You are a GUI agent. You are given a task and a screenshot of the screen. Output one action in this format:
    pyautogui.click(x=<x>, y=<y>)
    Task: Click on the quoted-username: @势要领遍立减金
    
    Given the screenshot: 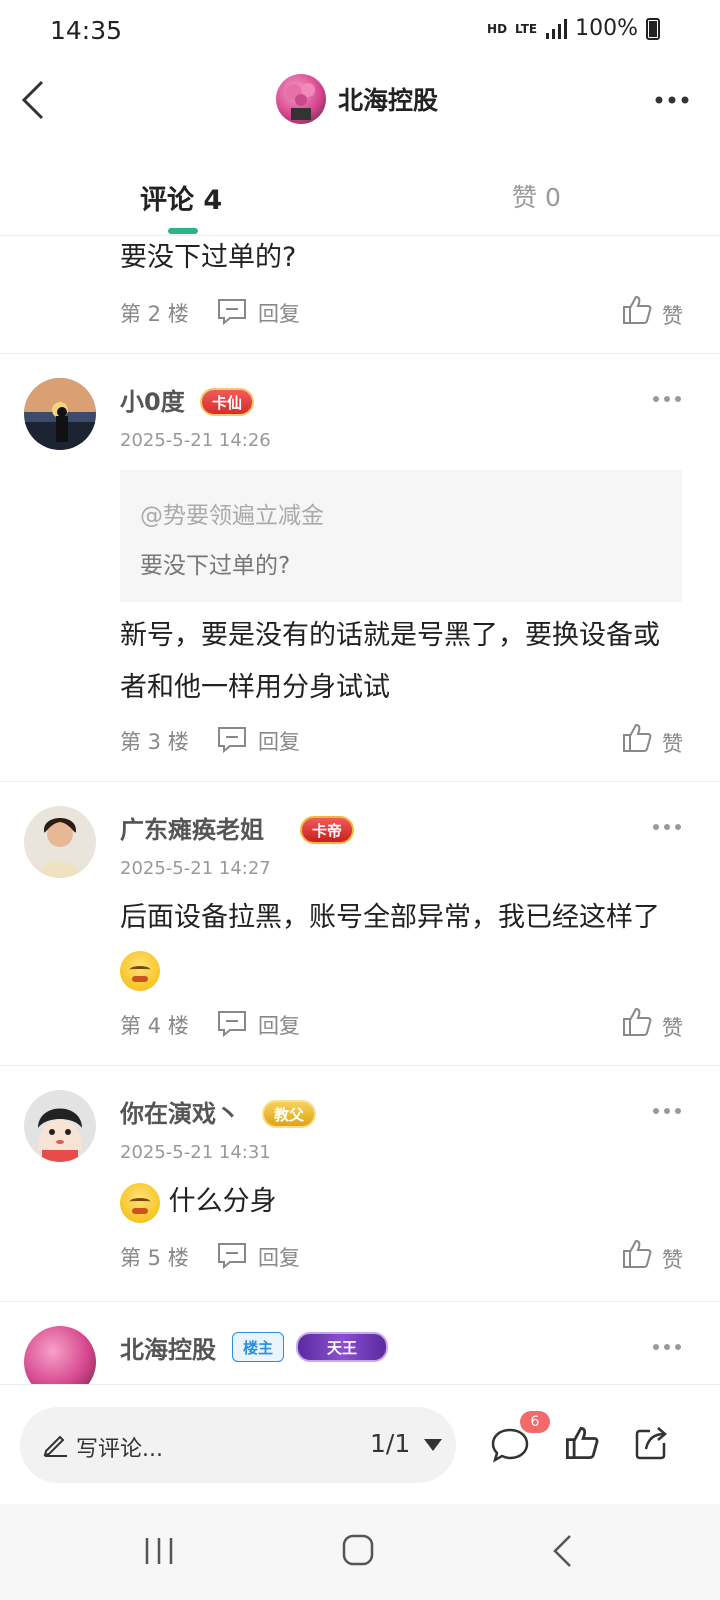 What is the action you would take?
    pyautogui.click(x=232, y=516)
    